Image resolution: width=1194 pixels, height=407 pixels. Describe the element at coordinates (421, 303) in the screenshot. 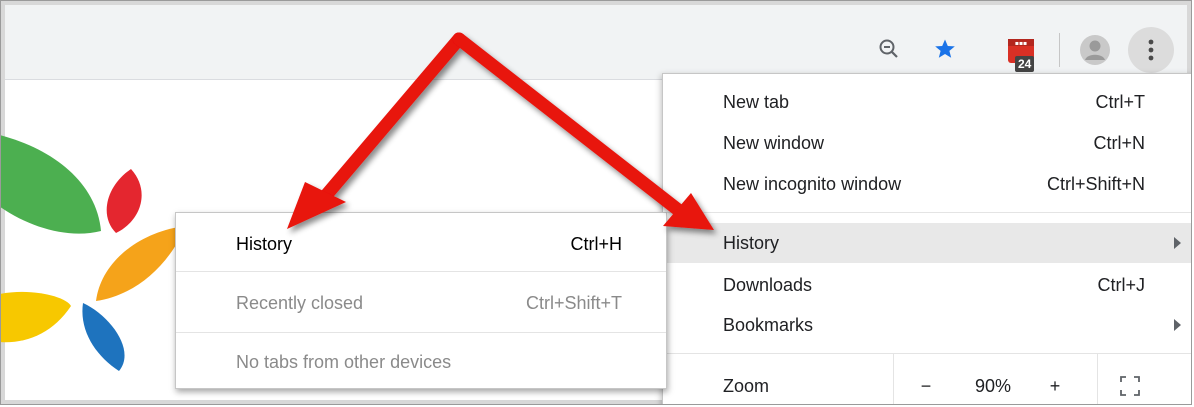

I see `submenu-item-recently-closed: Recently closed Ctrl+Shift+T` at that location.